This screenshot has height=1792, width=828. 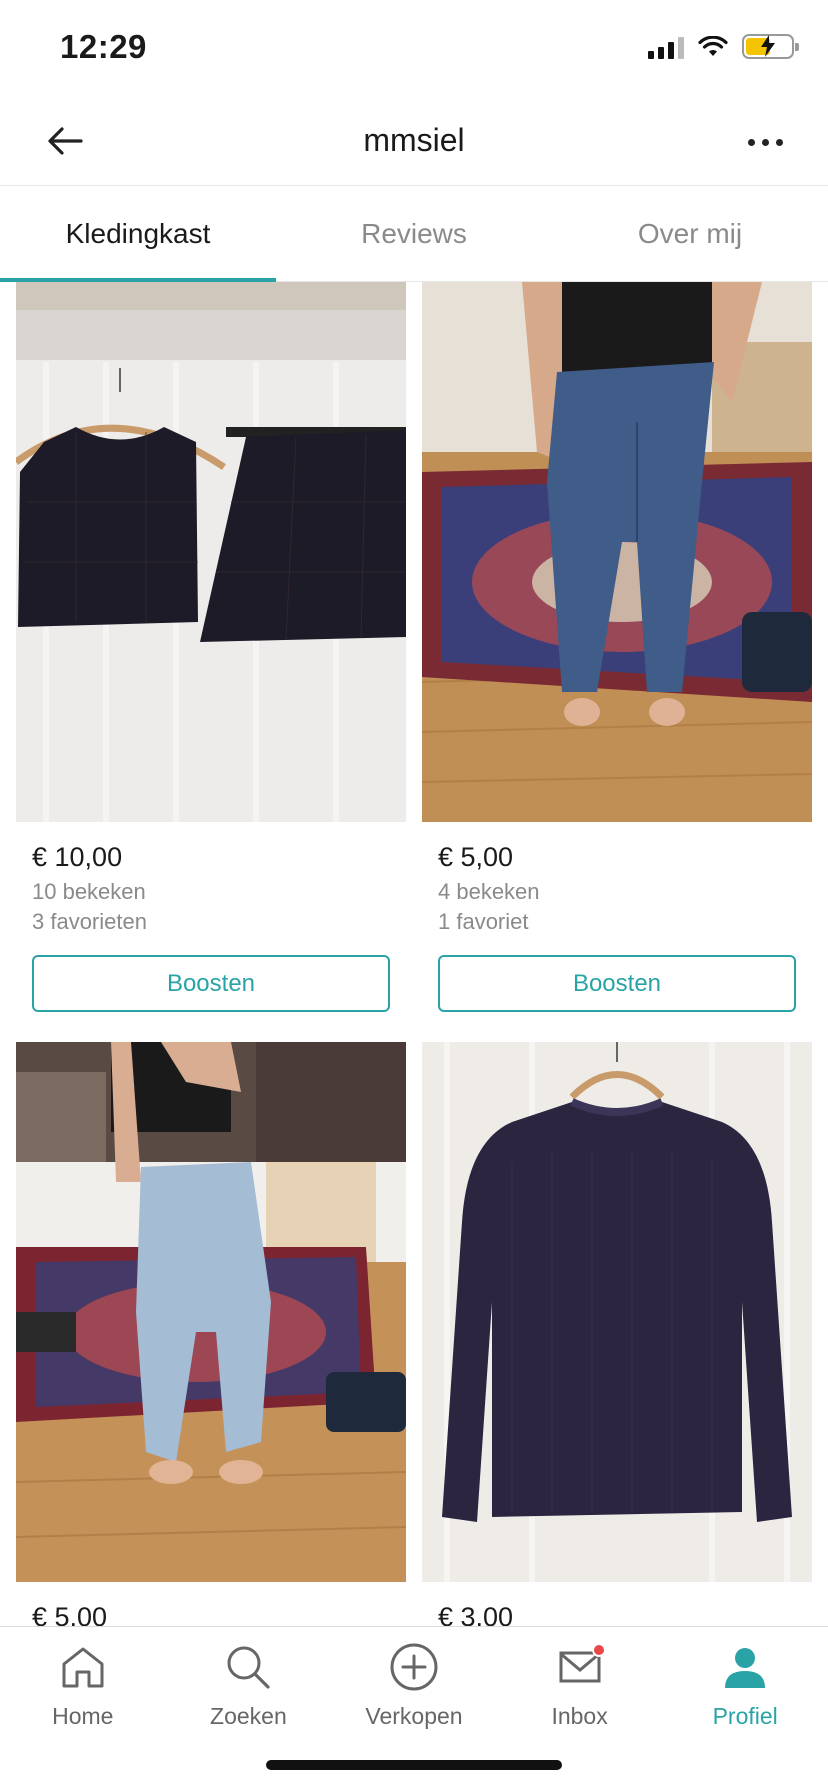 I want to click on page-title: mmsiel, so click(x=414, y=140).